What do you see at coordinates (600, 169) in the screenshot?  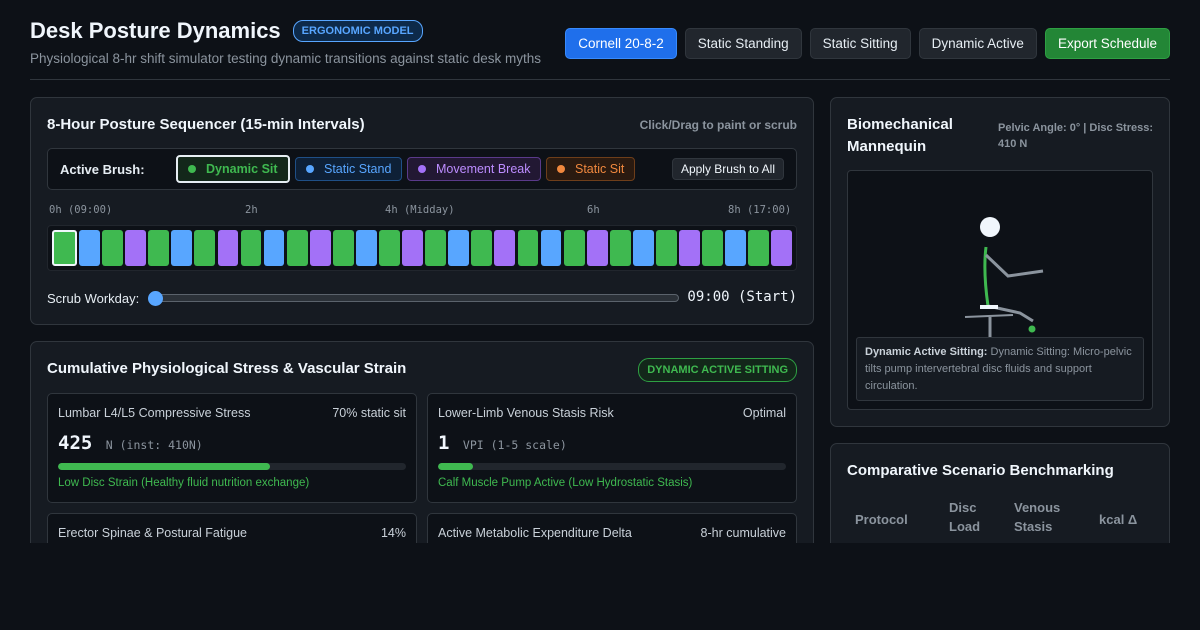 I see `brush-static-sit-label: Static Sit` at bounding box center [600, 169].